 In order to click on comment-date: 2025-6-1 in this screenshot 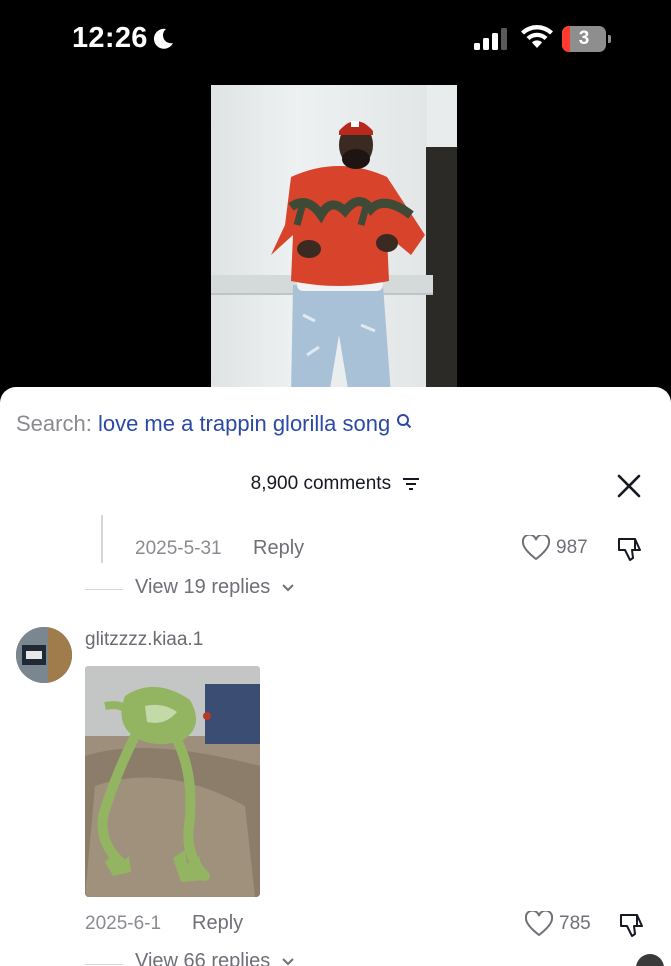, I will do `click(123, 923)`.